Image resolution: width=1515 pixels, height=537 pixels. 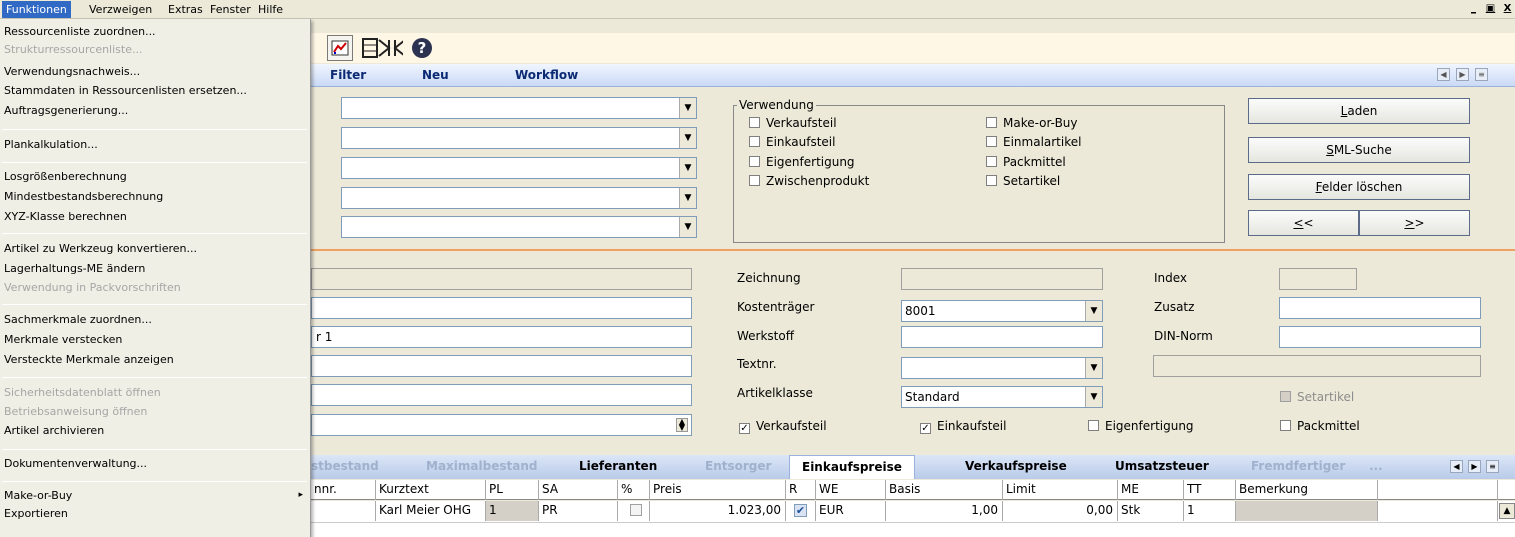 What do you see at coordinates (230, 9) in the screenshot?
I see `menu-fenster: Fenster` at bounding box center [230, 9].